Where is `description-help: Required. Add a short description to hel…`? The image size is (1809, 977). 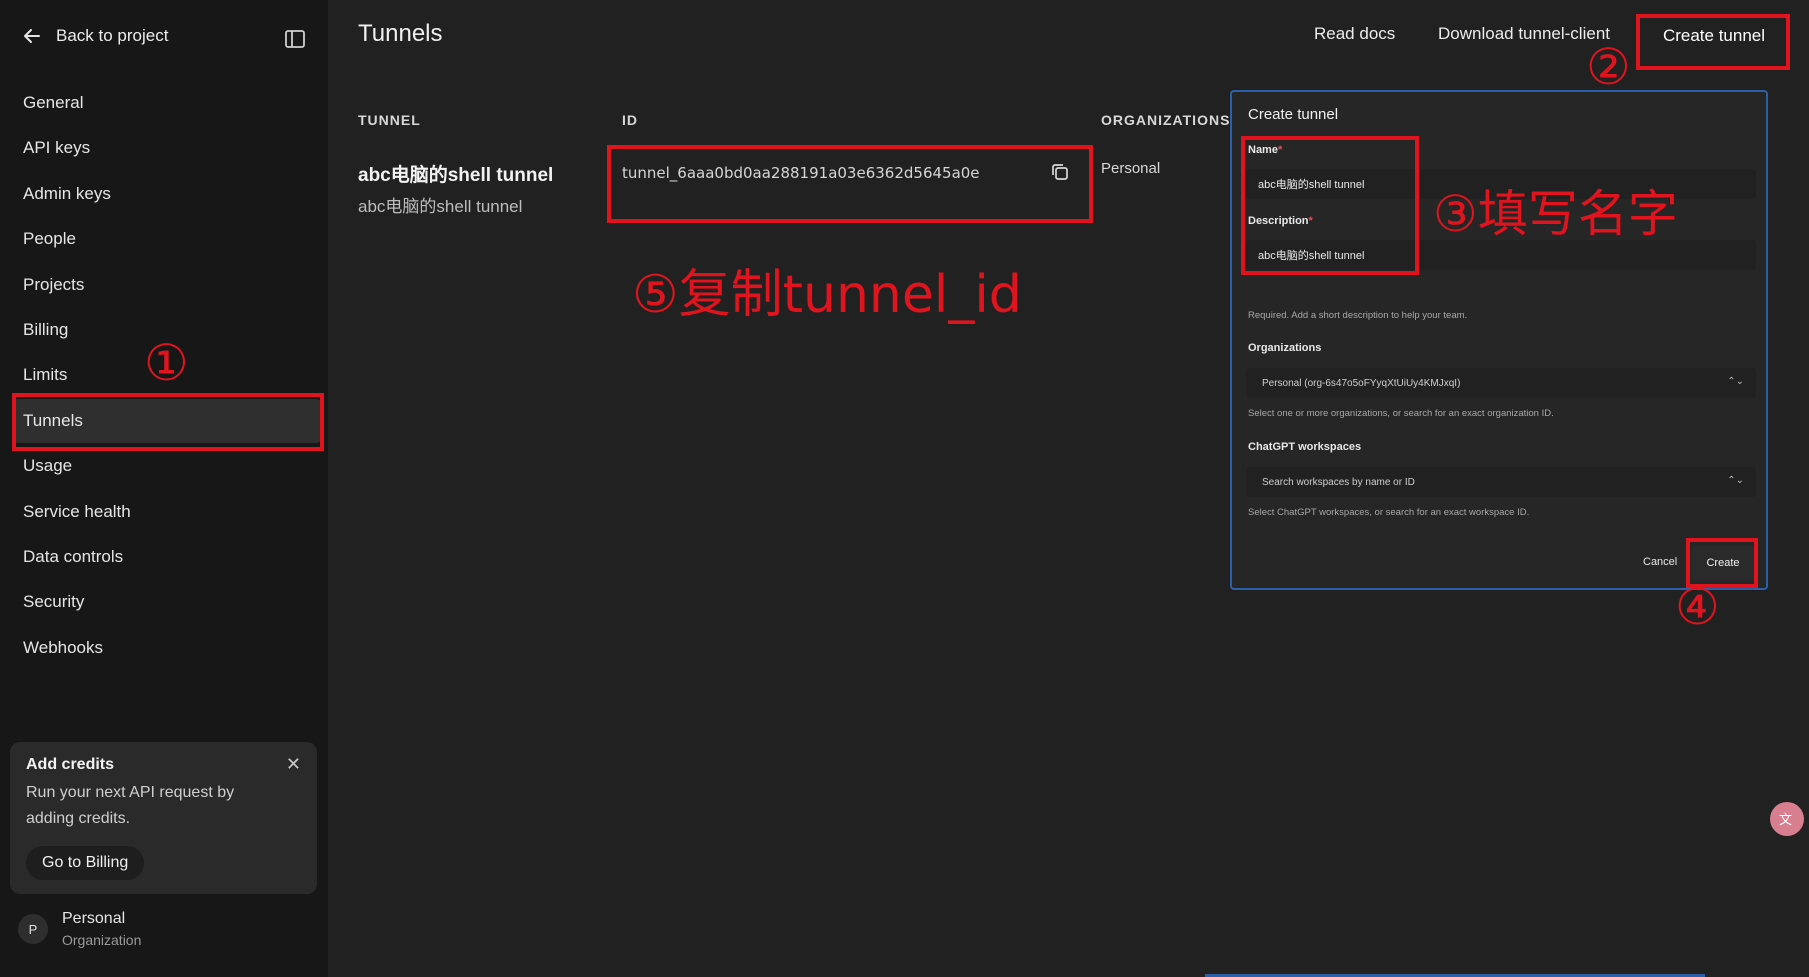 description-help: Required. Add a short description to hel… is located at coordinates (1358, 315).